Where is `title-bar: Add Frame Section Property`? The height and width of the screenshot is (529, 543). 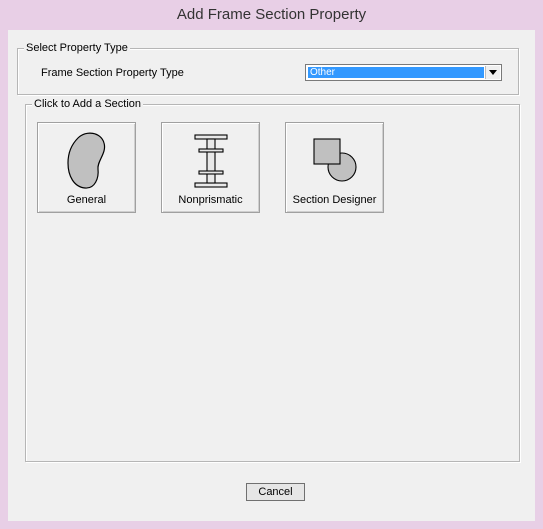 title-bar: Add Frame Section Property is located at coordinates (271, 15).